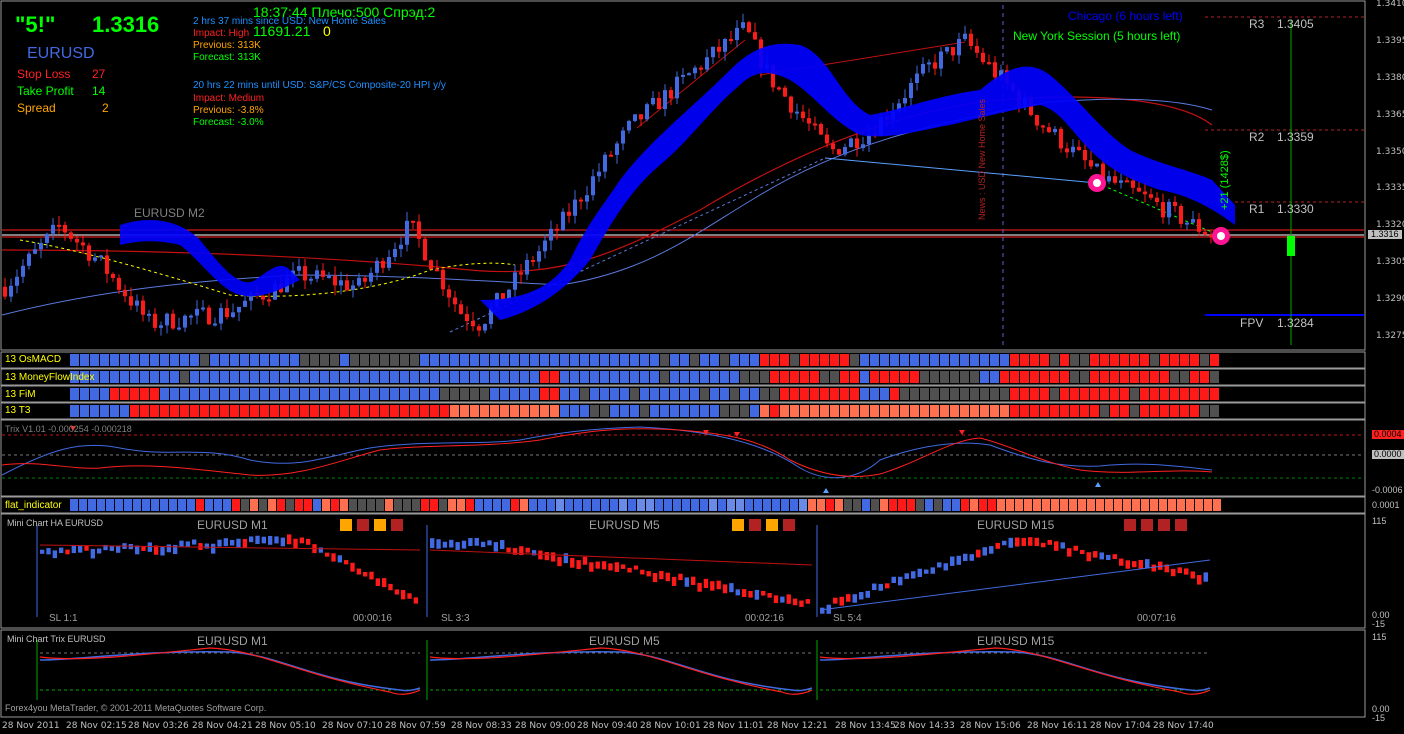  Describe the element at coordinates (607, 452) in the screenshot. I see `trix-blue-line` at that location.